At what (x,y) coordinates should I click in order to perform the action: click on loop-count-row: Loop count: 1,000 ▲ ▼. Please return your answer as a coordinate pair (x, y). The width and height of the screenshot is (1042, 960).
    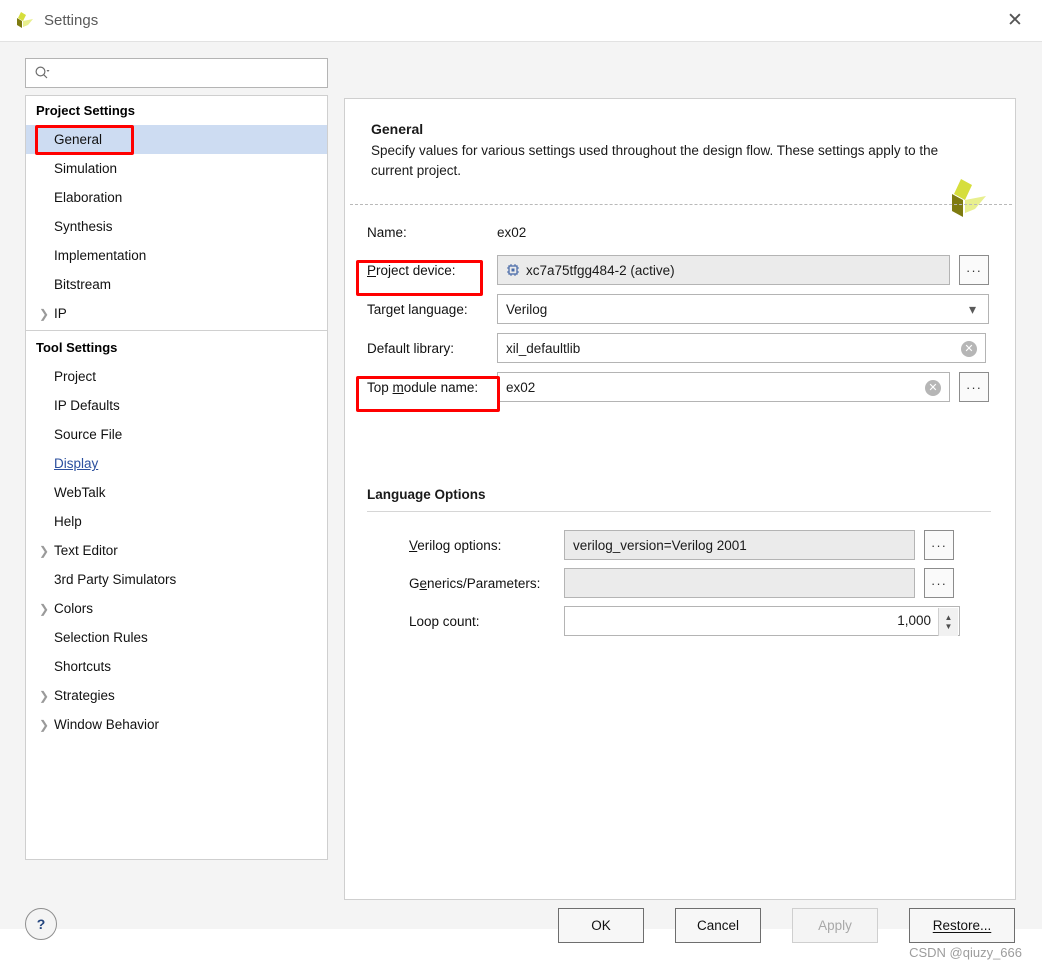
    Looking at the image, I should click on (704, 621).